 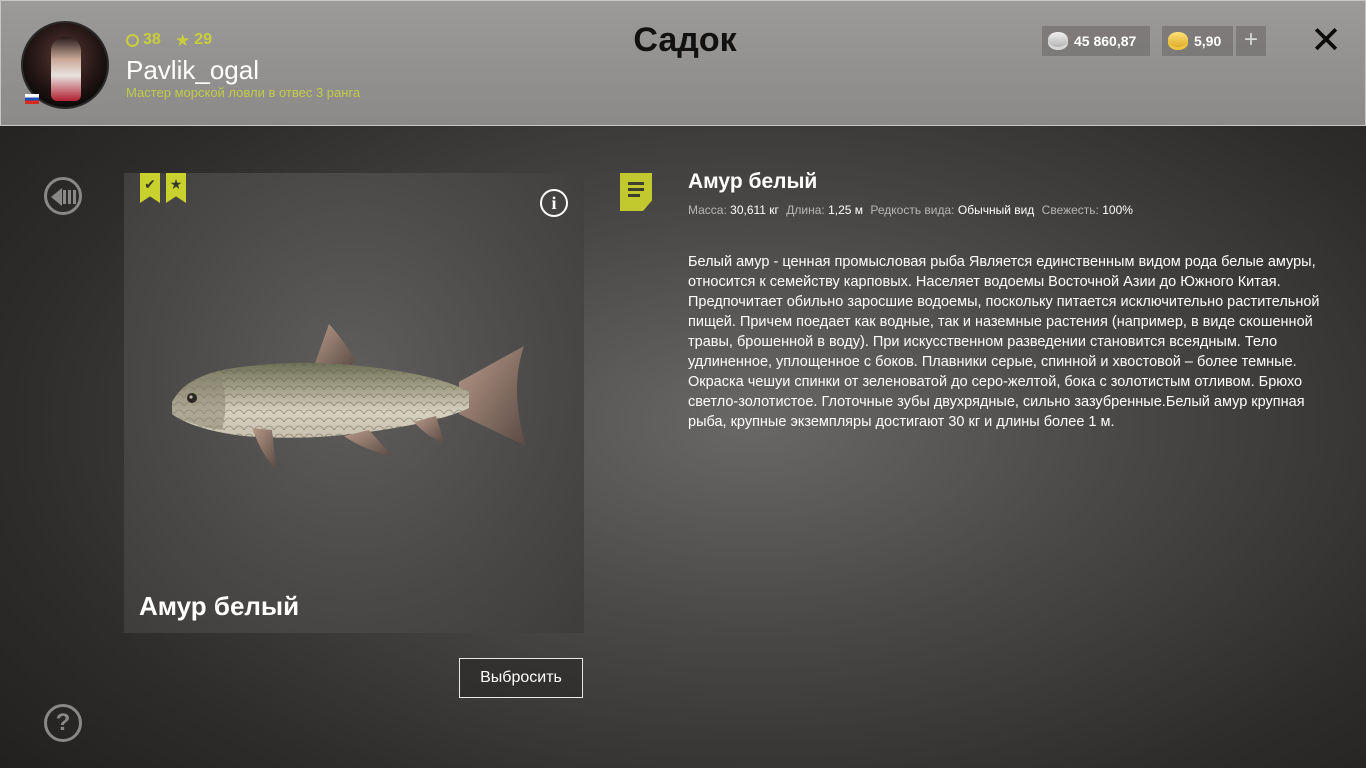 What do you see at coordinates (349, 396) in the screenshot?
I see `fish-image` at bounding box center [349, 396].